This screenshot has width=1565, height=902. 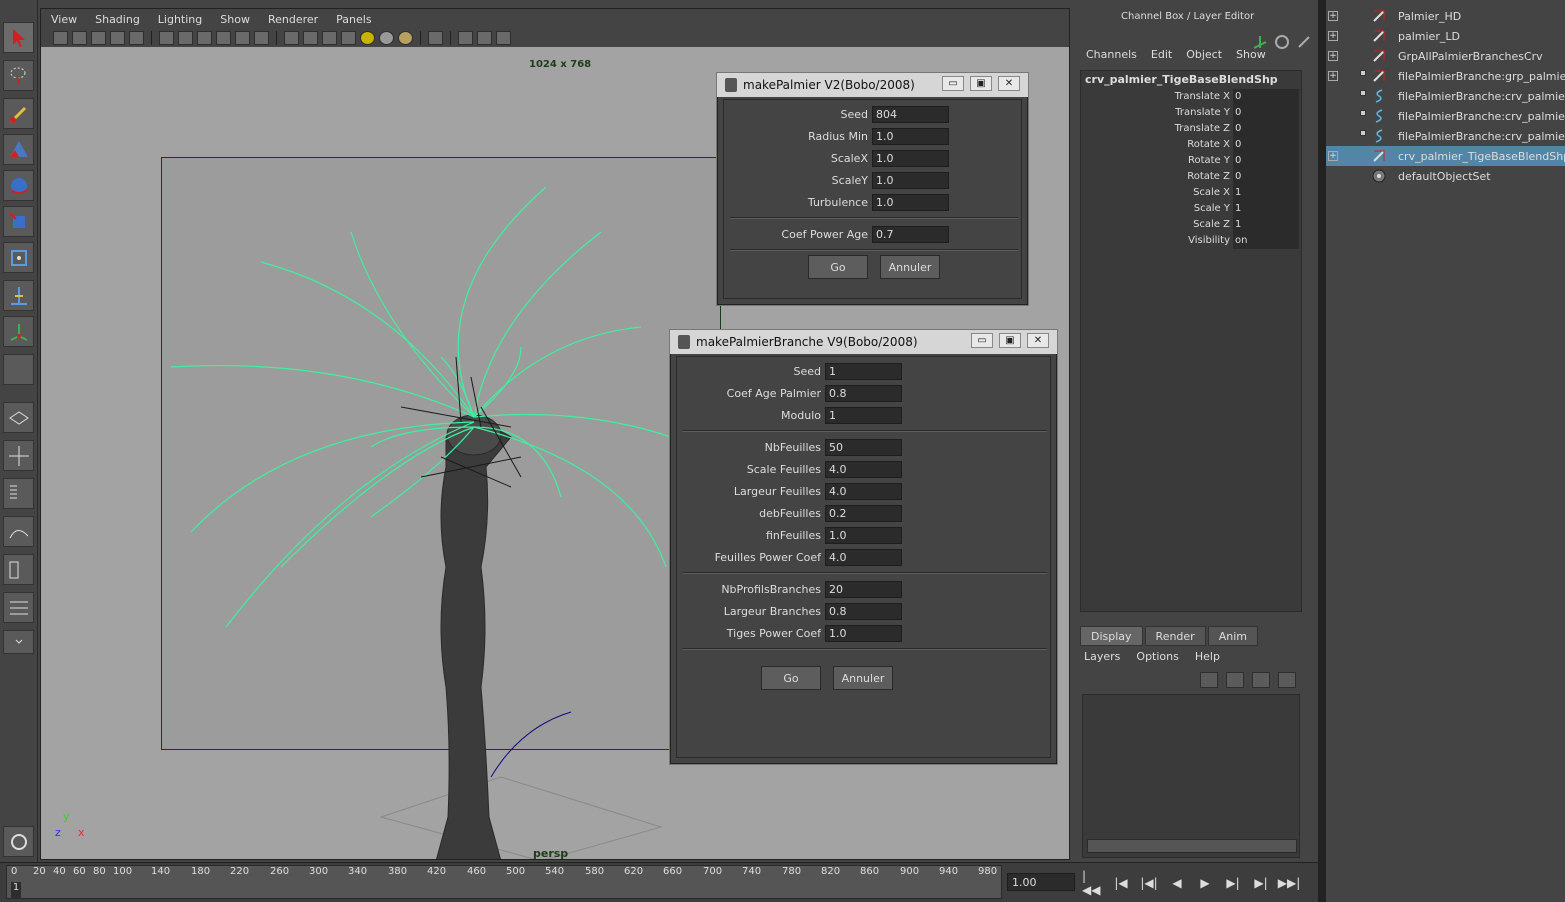 What do you see at coordinates (1190, 209) in the screenshot?
I see `attribute-row: Scale Y1` at bounding box center [1190, 209].